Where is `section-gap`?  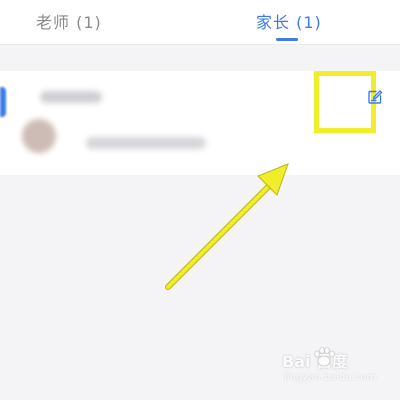 section-gap is located at coordinates (200, 58).